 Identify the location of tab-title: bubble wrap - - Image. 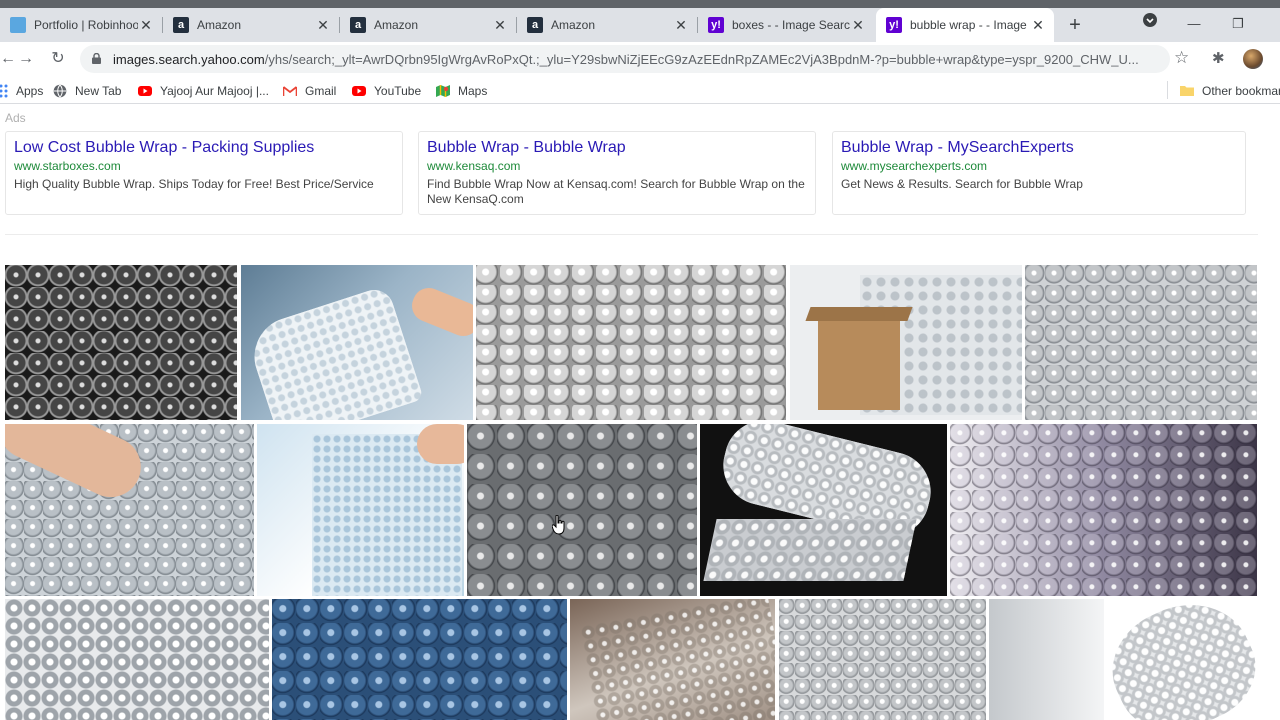
(968, 25).